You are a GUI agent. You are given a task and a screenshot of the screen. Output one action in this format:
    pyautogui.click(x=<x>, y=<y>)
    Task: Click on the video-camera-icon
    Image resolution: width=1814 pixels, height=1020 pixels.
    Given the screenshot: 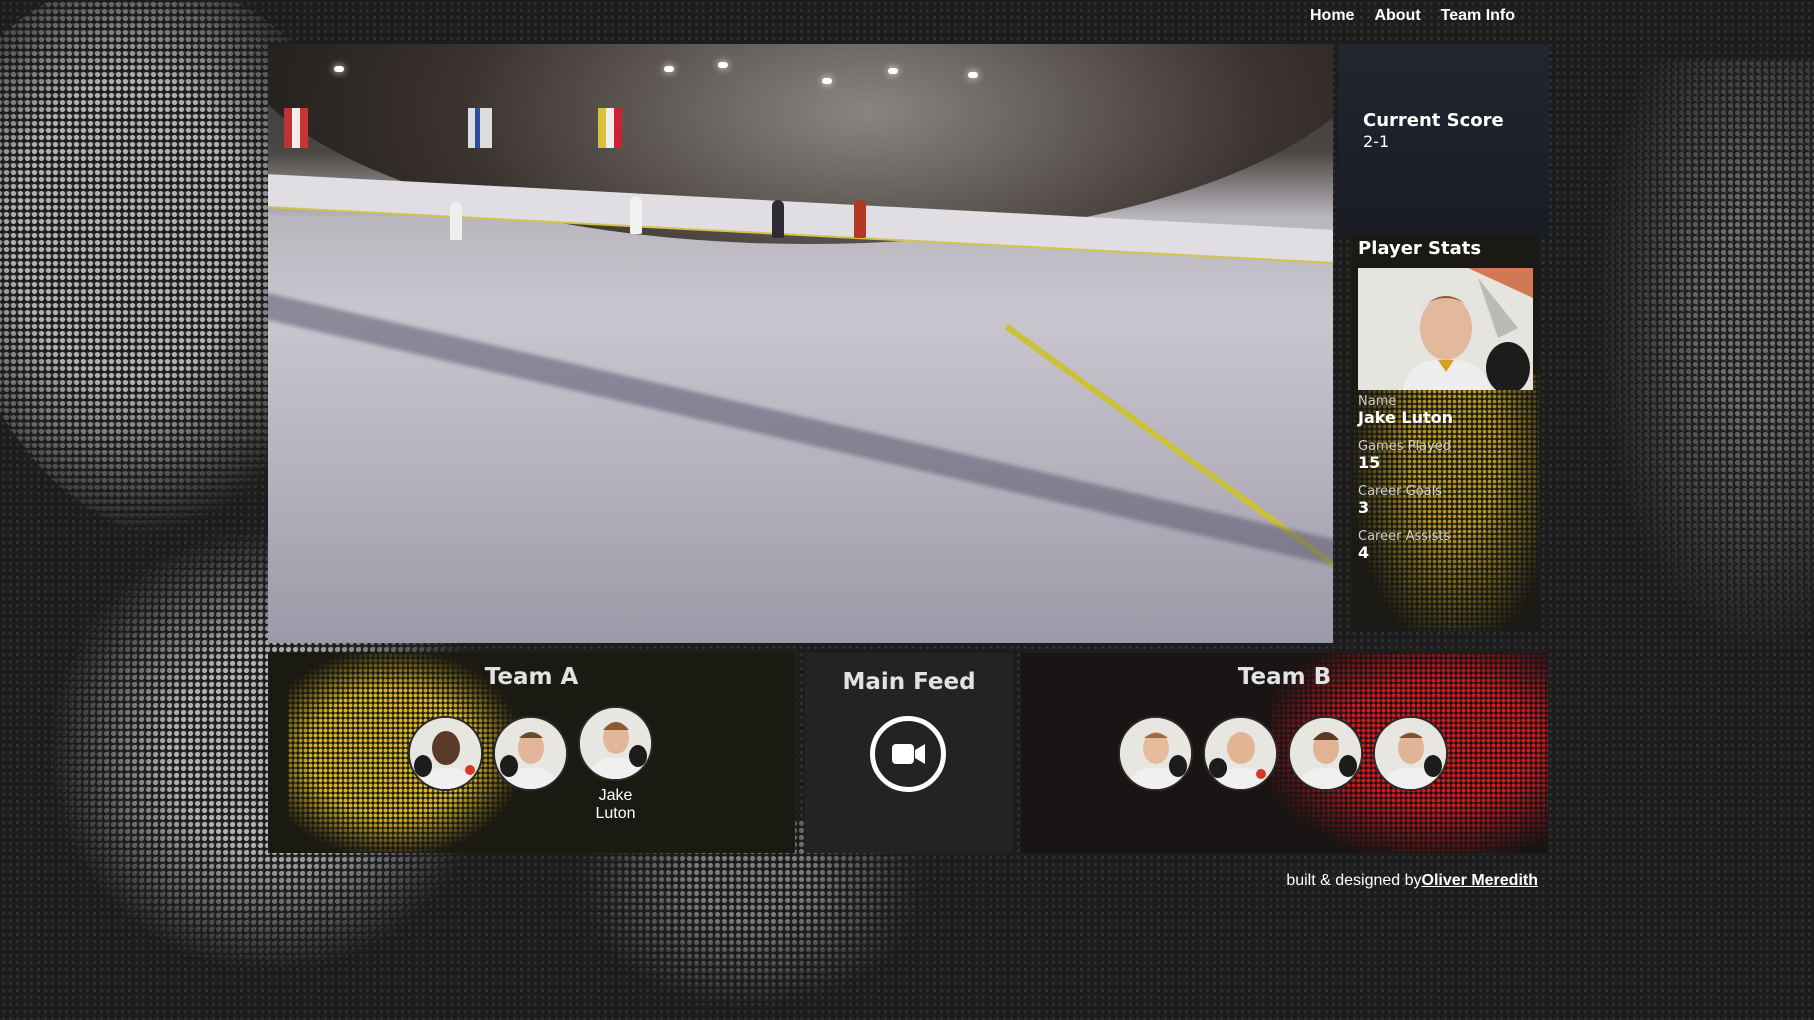 What is the action you would take?
    pyautogui.click(x=908, y=767)
    